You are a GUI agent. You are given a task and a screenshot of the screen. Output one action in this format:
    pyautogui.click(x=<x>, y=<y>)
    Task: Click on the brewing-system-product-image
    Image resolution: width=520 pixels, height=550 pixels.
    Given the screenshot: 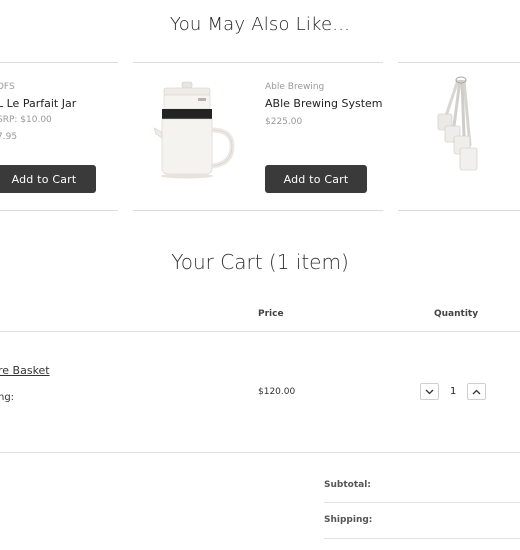 What is the action you would take?
    pyautogui.click(x=196, y=130)
    